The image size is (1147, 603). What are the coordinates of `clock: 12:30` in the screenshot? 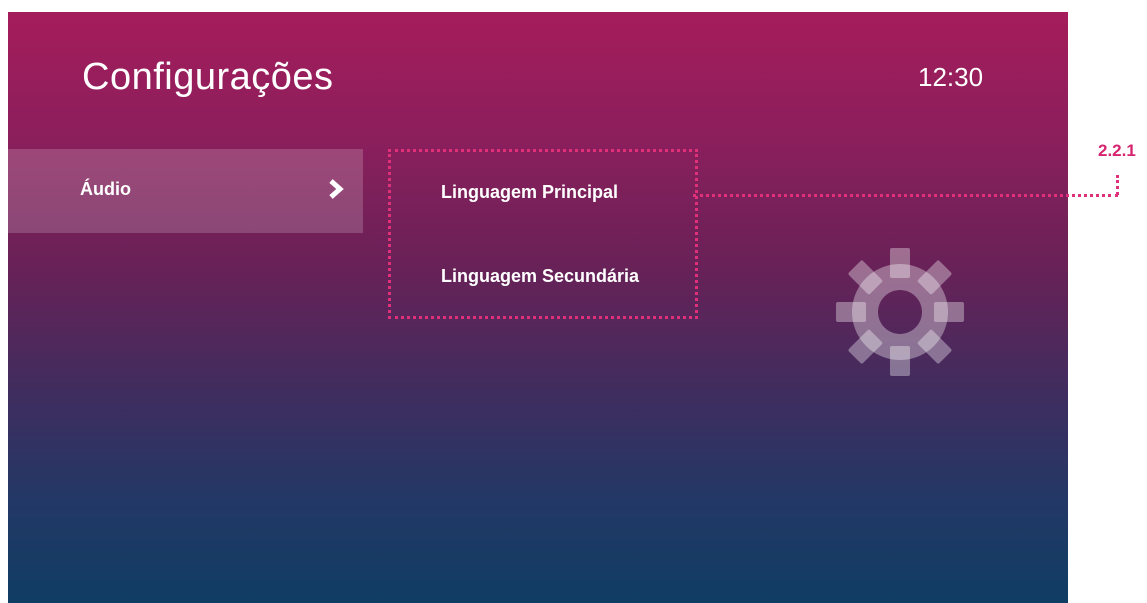 It's located at (951, 77).